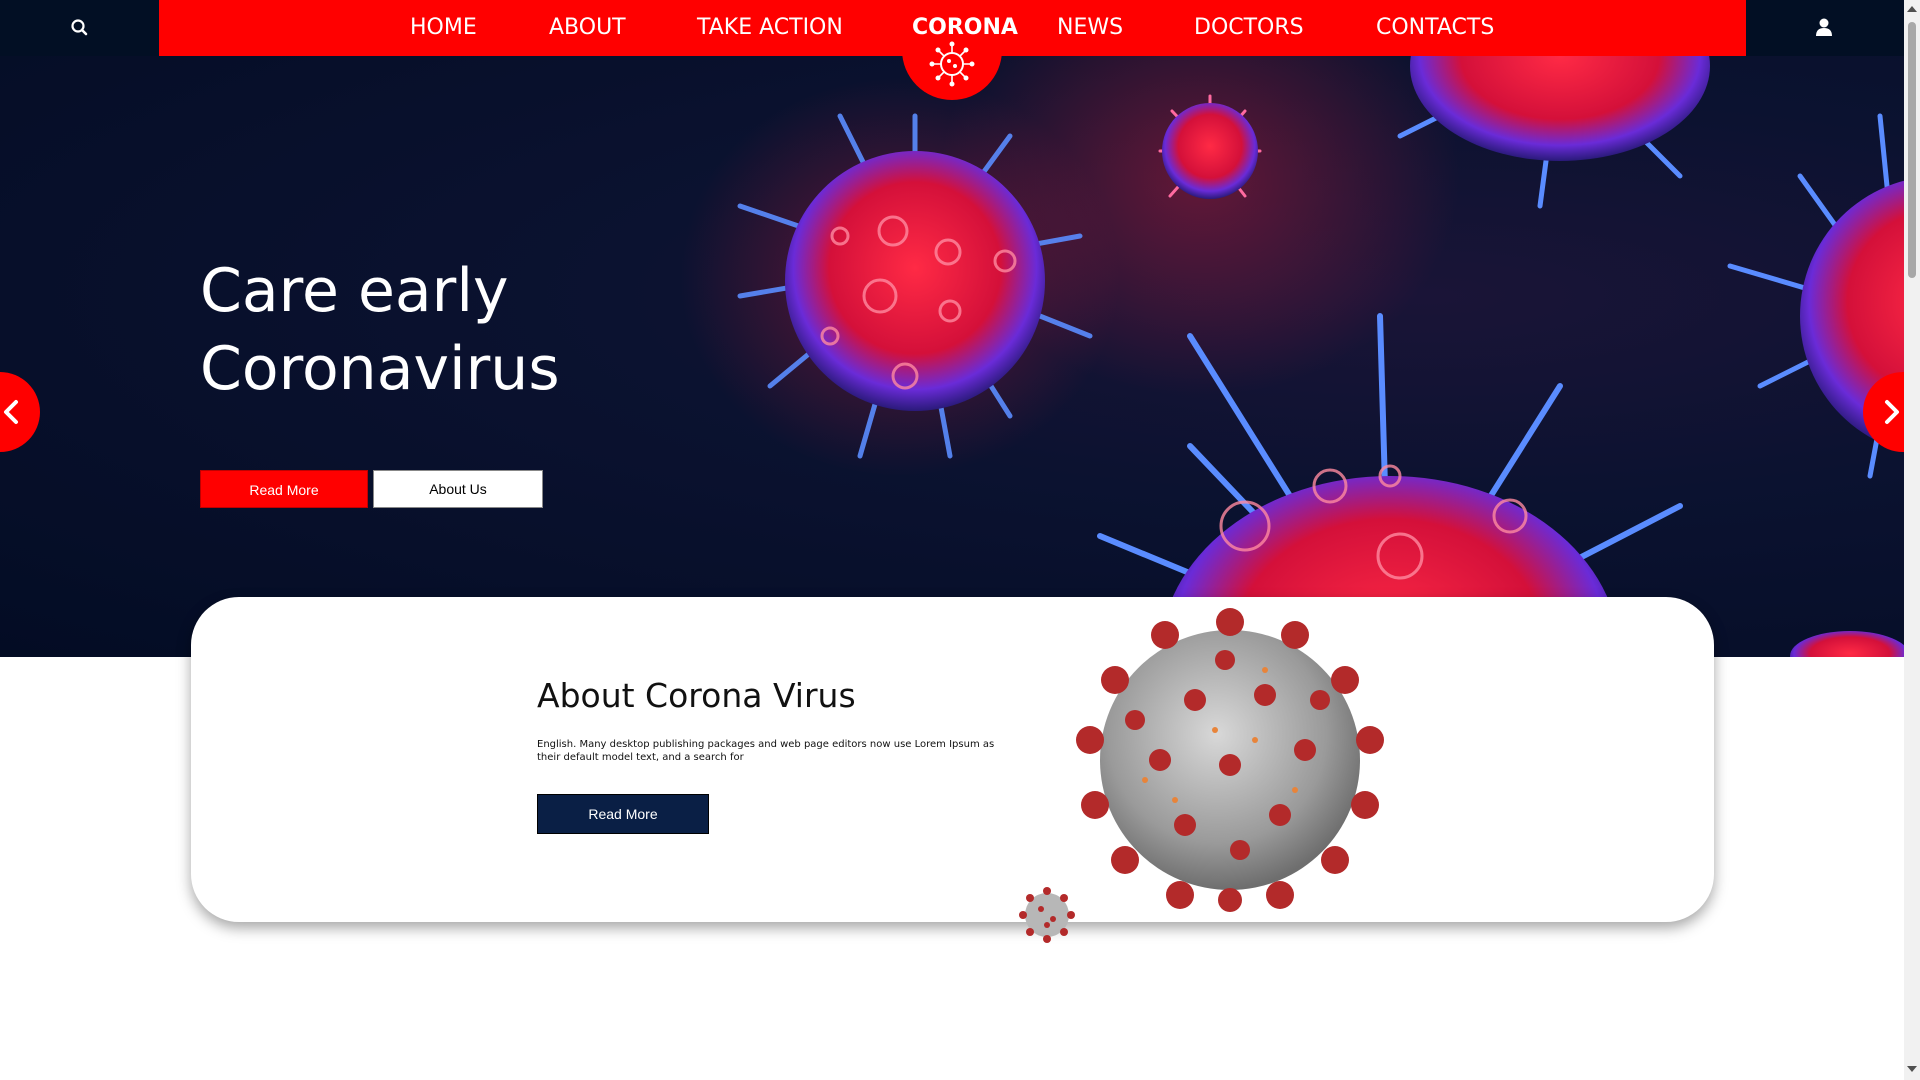 The width and height of the screenshot is (1920, 1080). I want to click on hero-title-line1: Care early, so click(354, 291).